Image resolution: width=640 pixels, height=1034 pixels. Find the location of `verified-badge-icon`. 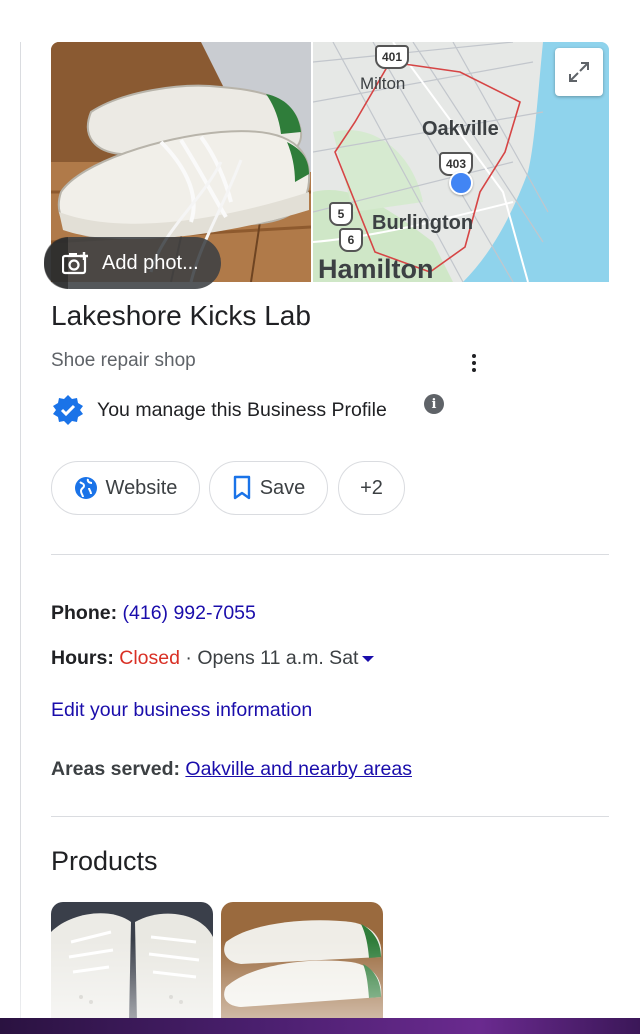

verified-badge-icon is located at coordinates (68, 410).